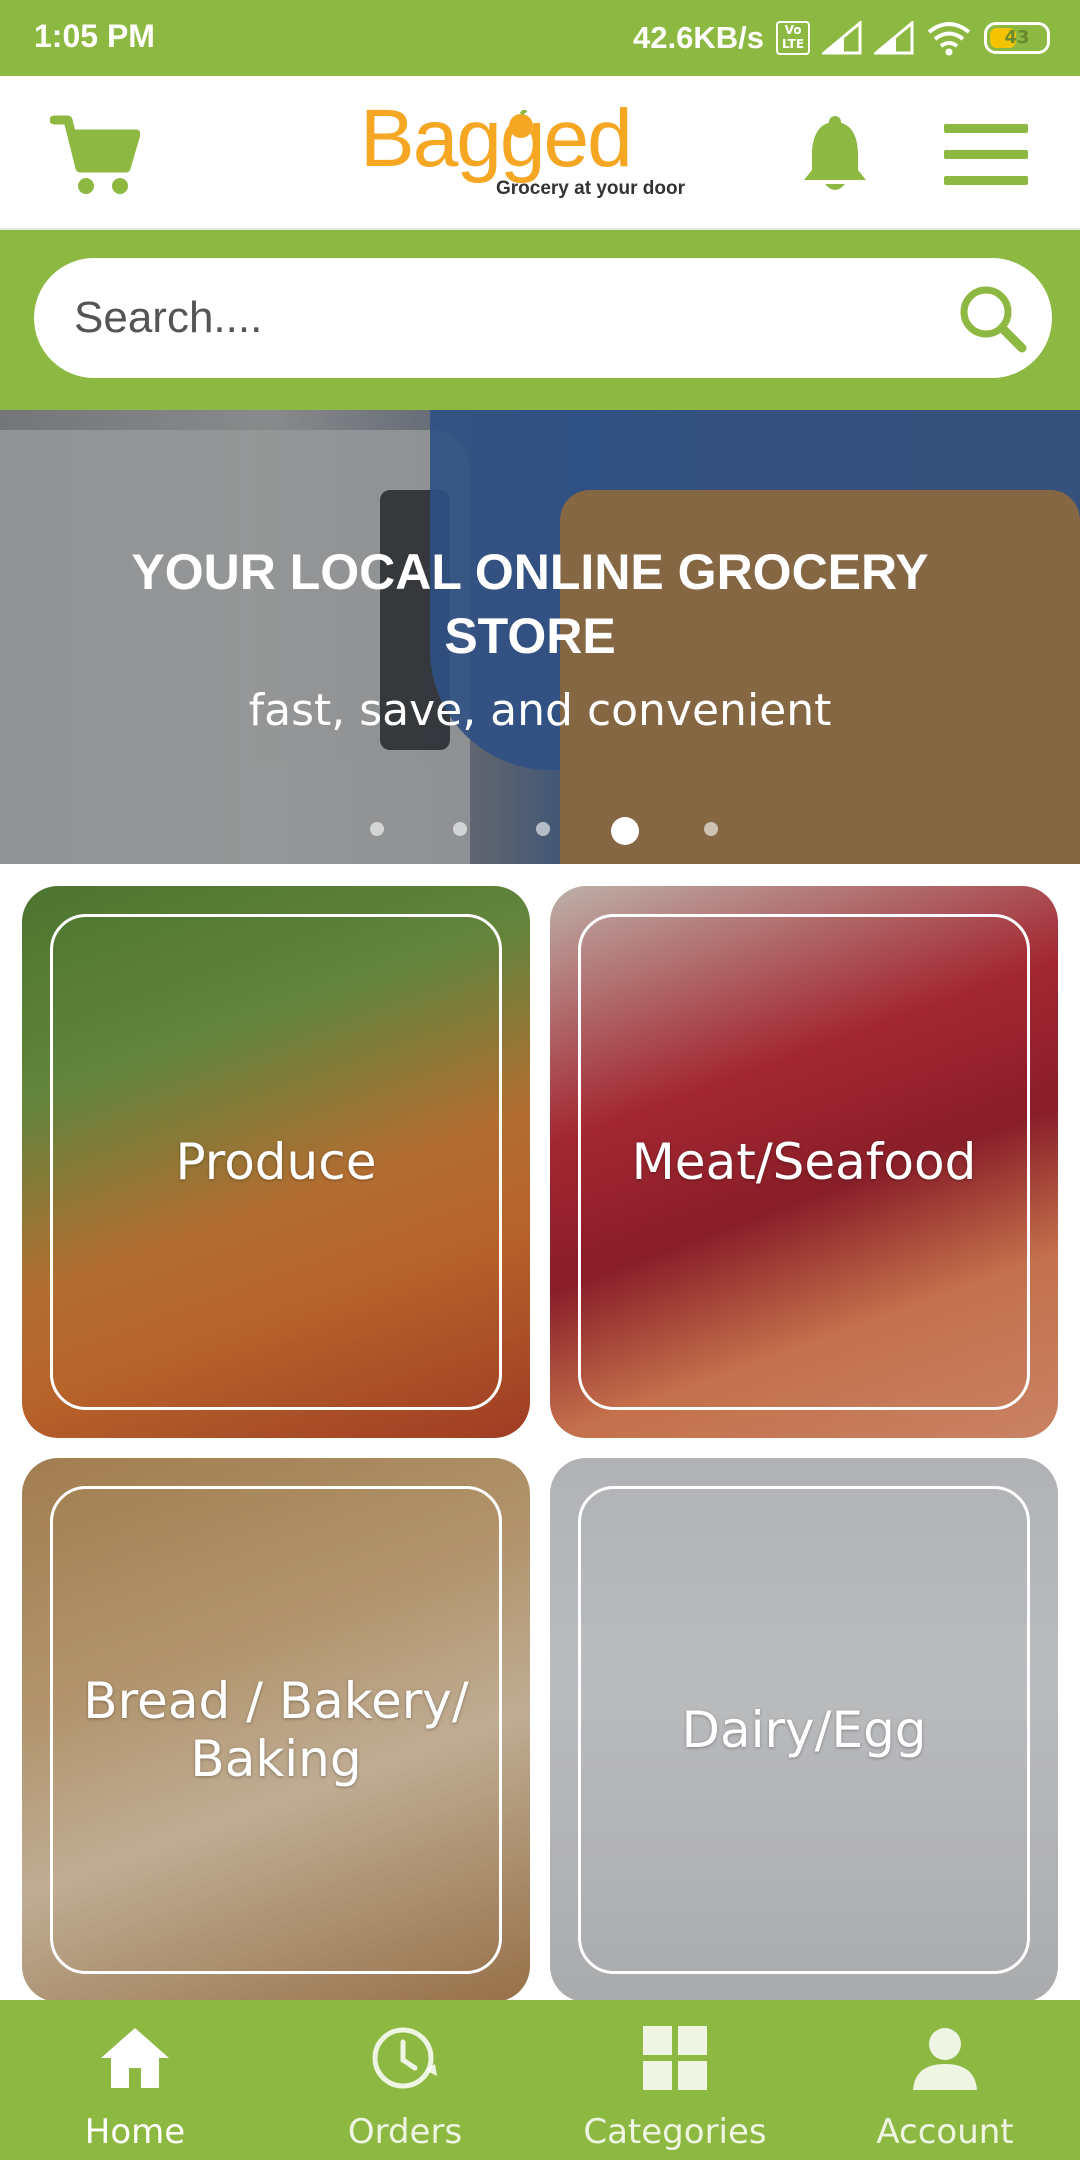 The height and width of the screenshot is (2160, 1080). Describe the element at coordinates (986, 156) in the screenshot. I see `hamburger-menu-icon` at that location.